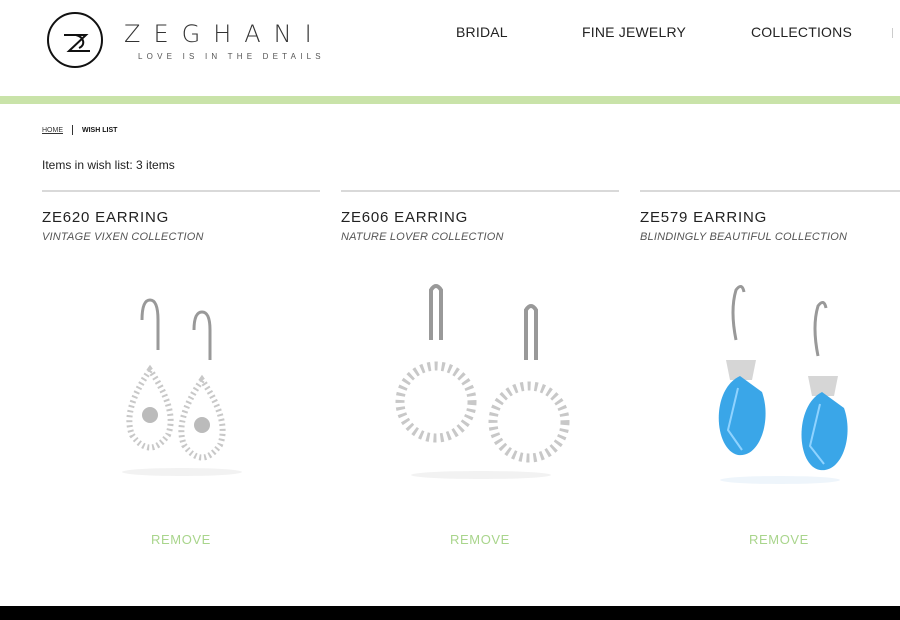 This screenshot has width=900, height=620. I want to click on breadcrumb: HOME WISH LIST, so click(79, 130).